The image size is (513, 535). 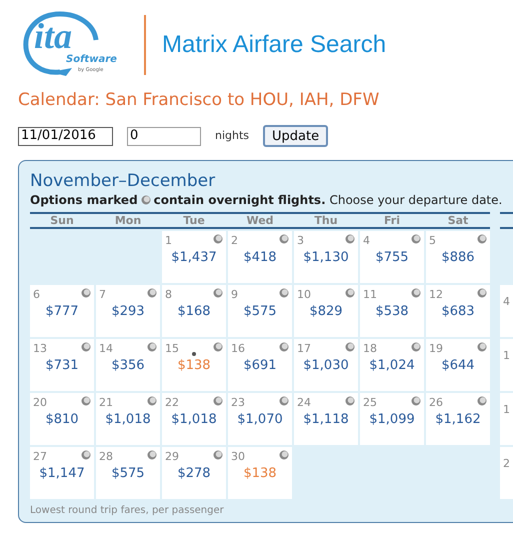 I want to click on day-cell: 16 $691, so click(x=260, y=365).